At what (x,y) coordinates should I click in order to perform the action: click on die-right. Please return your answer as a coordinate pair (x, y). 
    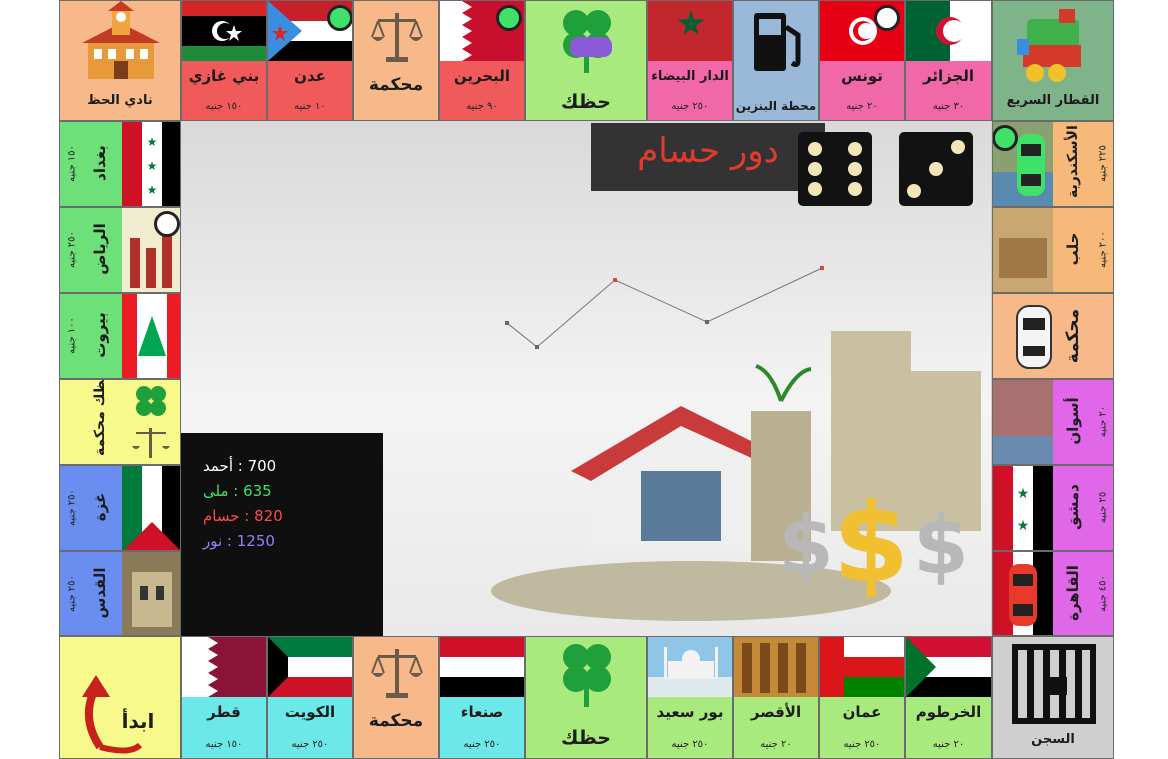
    Looking at the image, I should click on (936, 169).